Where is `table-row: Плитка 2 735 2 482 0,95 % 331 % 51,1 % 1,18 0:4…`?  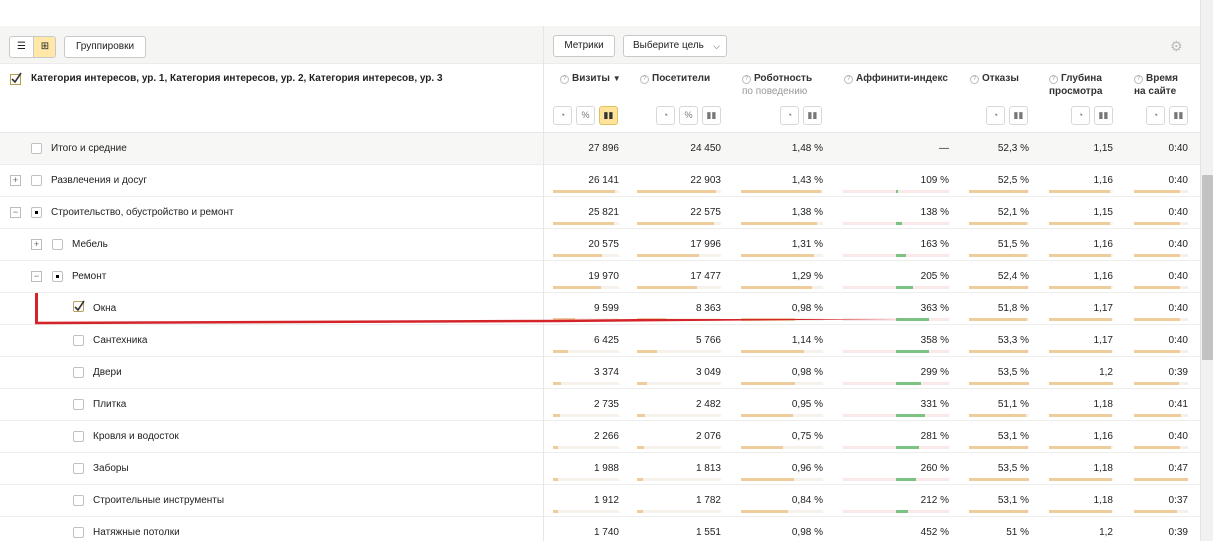 table-row: Плитка 2 735 2 482 0,95 % 331 % 51,1 % 1,18 0:4… is located at coordinates (600, 405).